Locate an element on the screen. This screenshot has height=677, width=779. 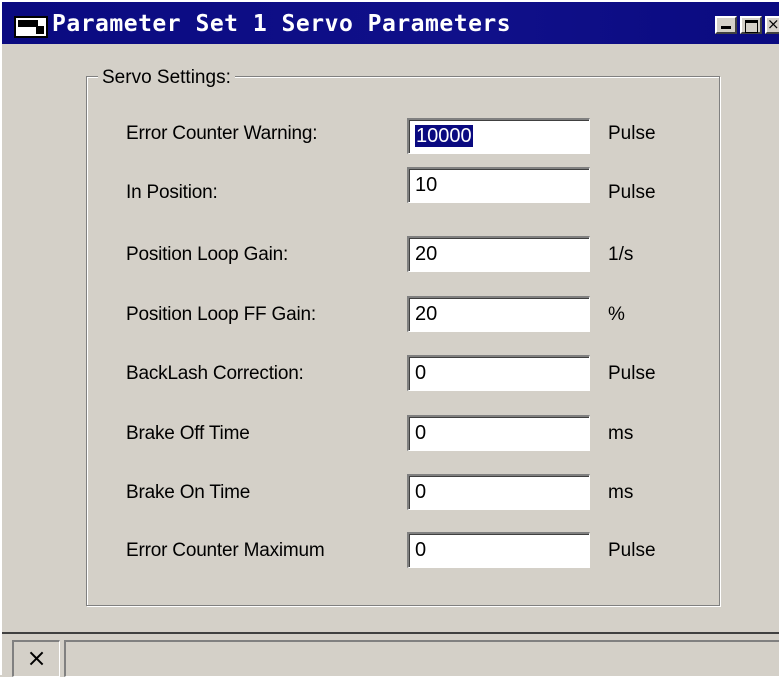
brake-off-time-unit: ms is located at coordinates (621, 433).